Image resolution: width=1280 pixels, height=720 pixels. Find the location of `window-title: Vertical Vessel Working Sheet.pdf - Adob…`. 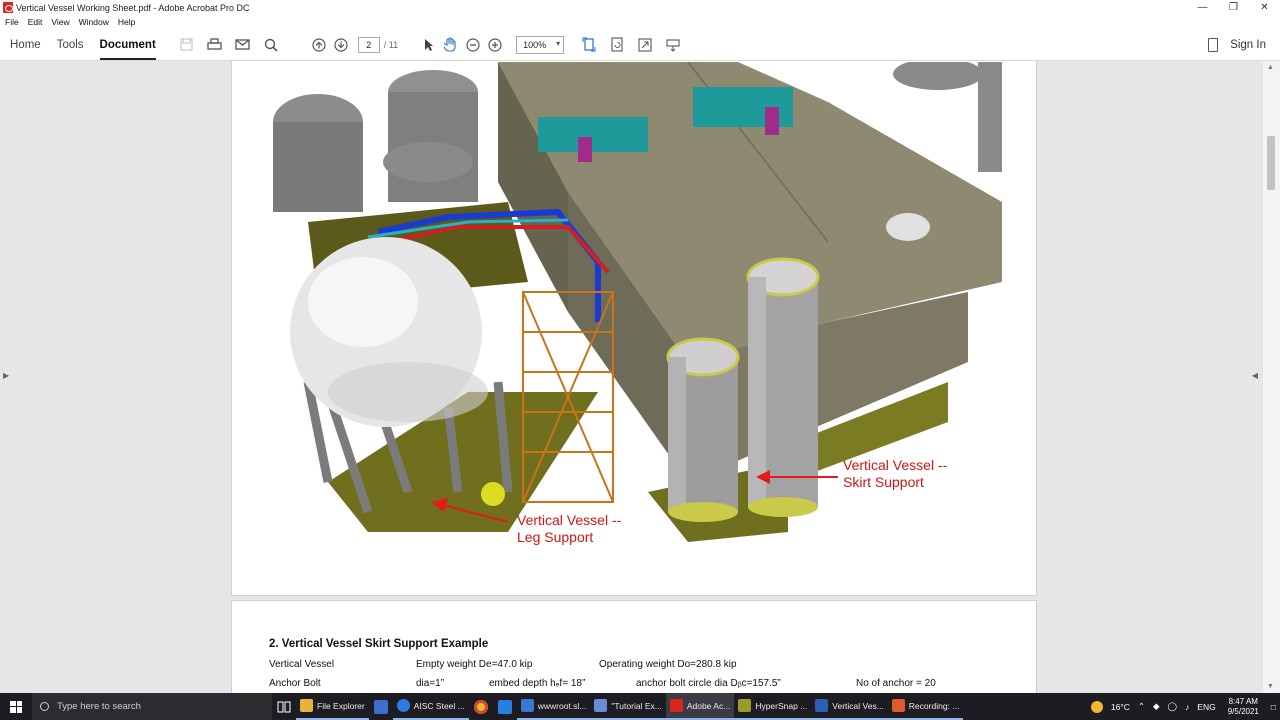

window-title: Vertical Vessel Working Sheet.pdf - Adob… is located at coordinates (133, 7).